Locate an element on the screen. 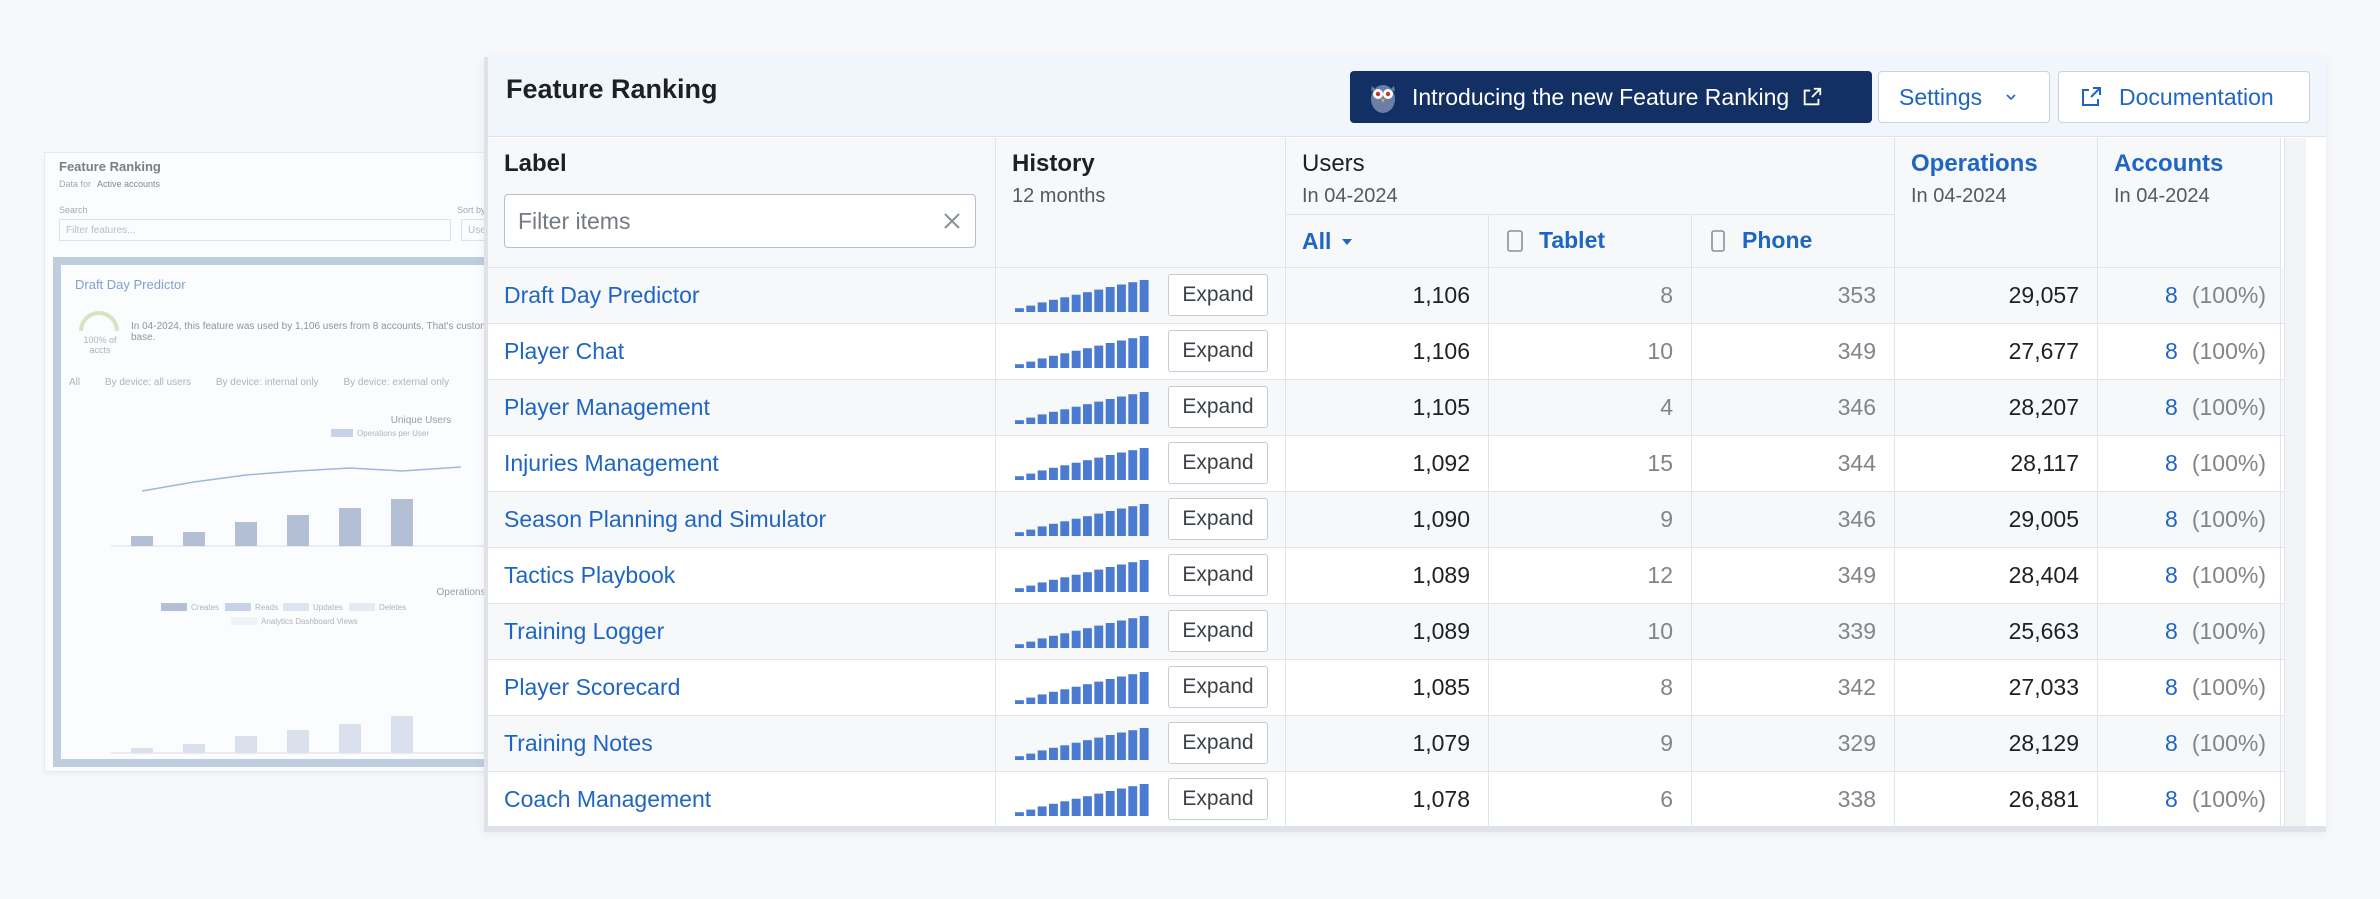 The height and width of the screenshot is (899, 2380). users-tablet-value: 8 is located at coordinates (1590, 295).